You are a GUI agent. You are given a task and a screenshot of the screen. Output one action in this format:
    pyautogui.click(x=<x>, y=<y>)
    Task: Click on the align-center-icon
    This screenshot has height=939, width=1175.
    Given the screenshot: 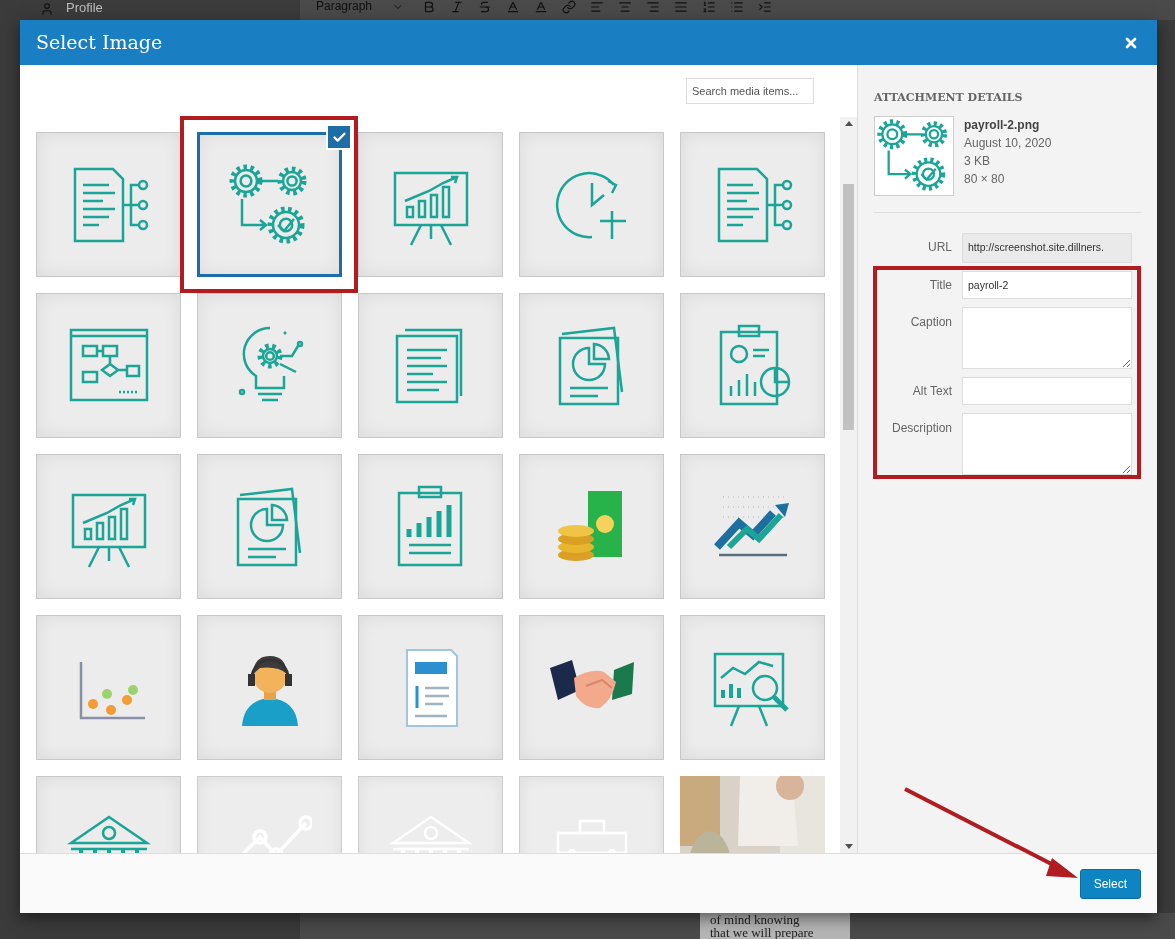 What is the action you would take?
    pyautogui.click(x=625, y=7)
    